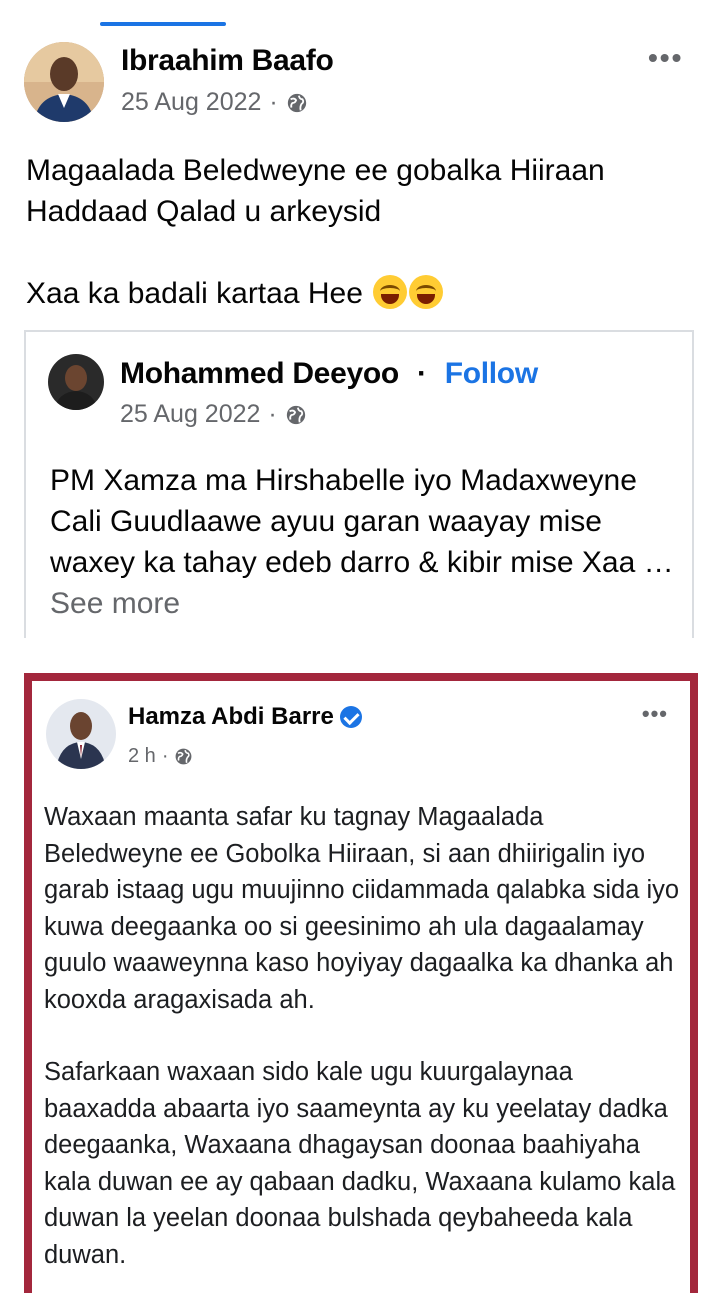  Describe the element at coordinates (191, 102) in the screenshot. I see `post-date: 25 Aug 2022` at that location.